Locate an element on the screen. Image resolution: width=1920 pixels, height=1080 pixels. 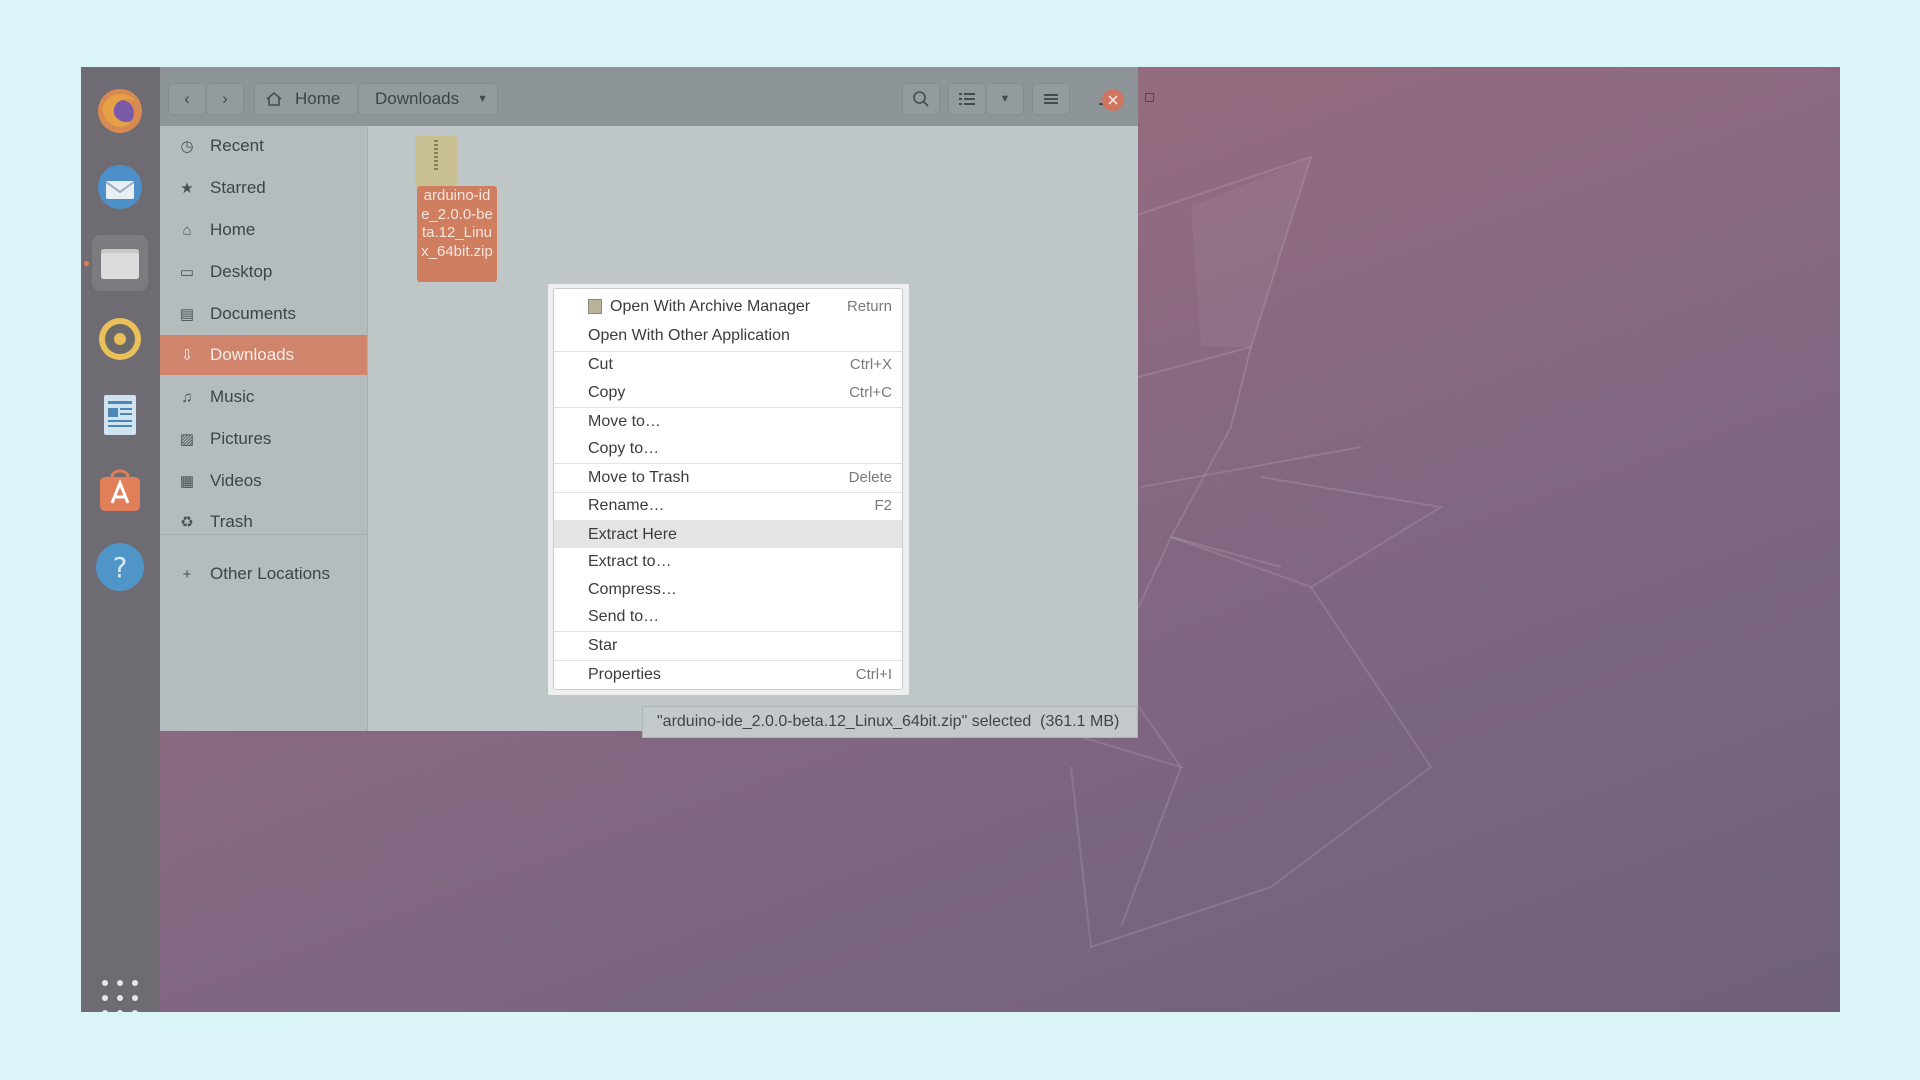
sidebar-item-label: Desktop is located at coordinates (241, 271).